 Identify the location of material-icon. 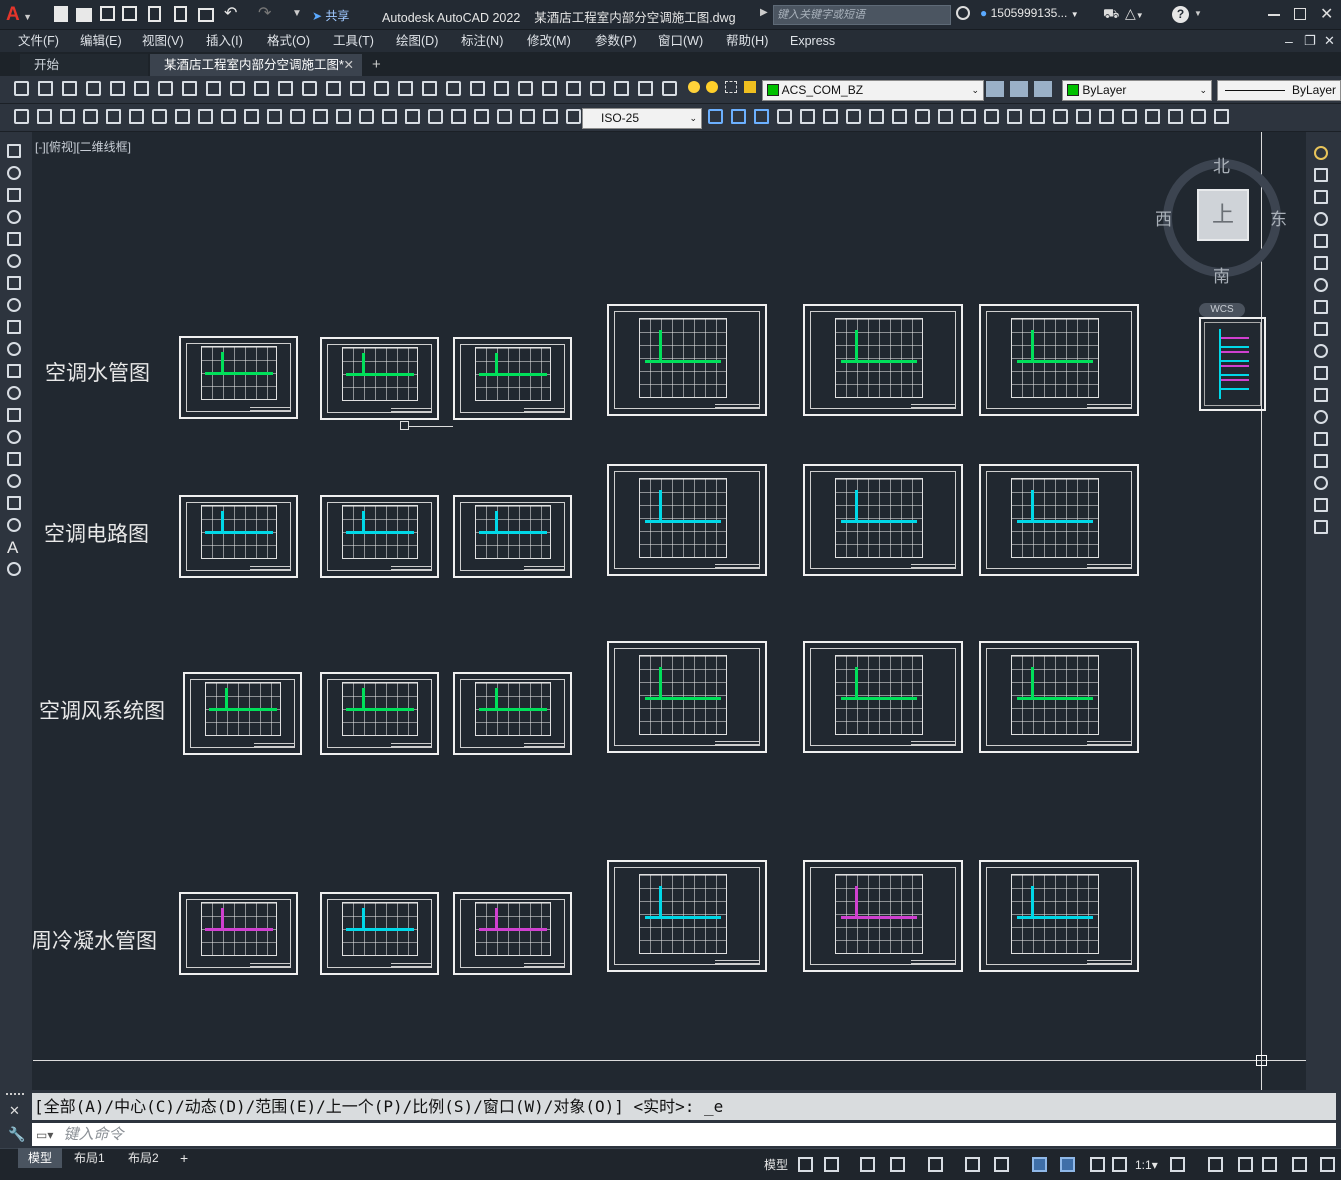
(1129, 116).